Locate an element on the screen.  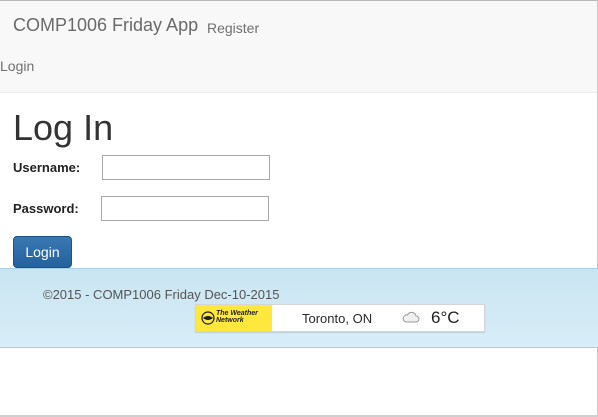
username-label: Username: is located at coordinates (47, 167).